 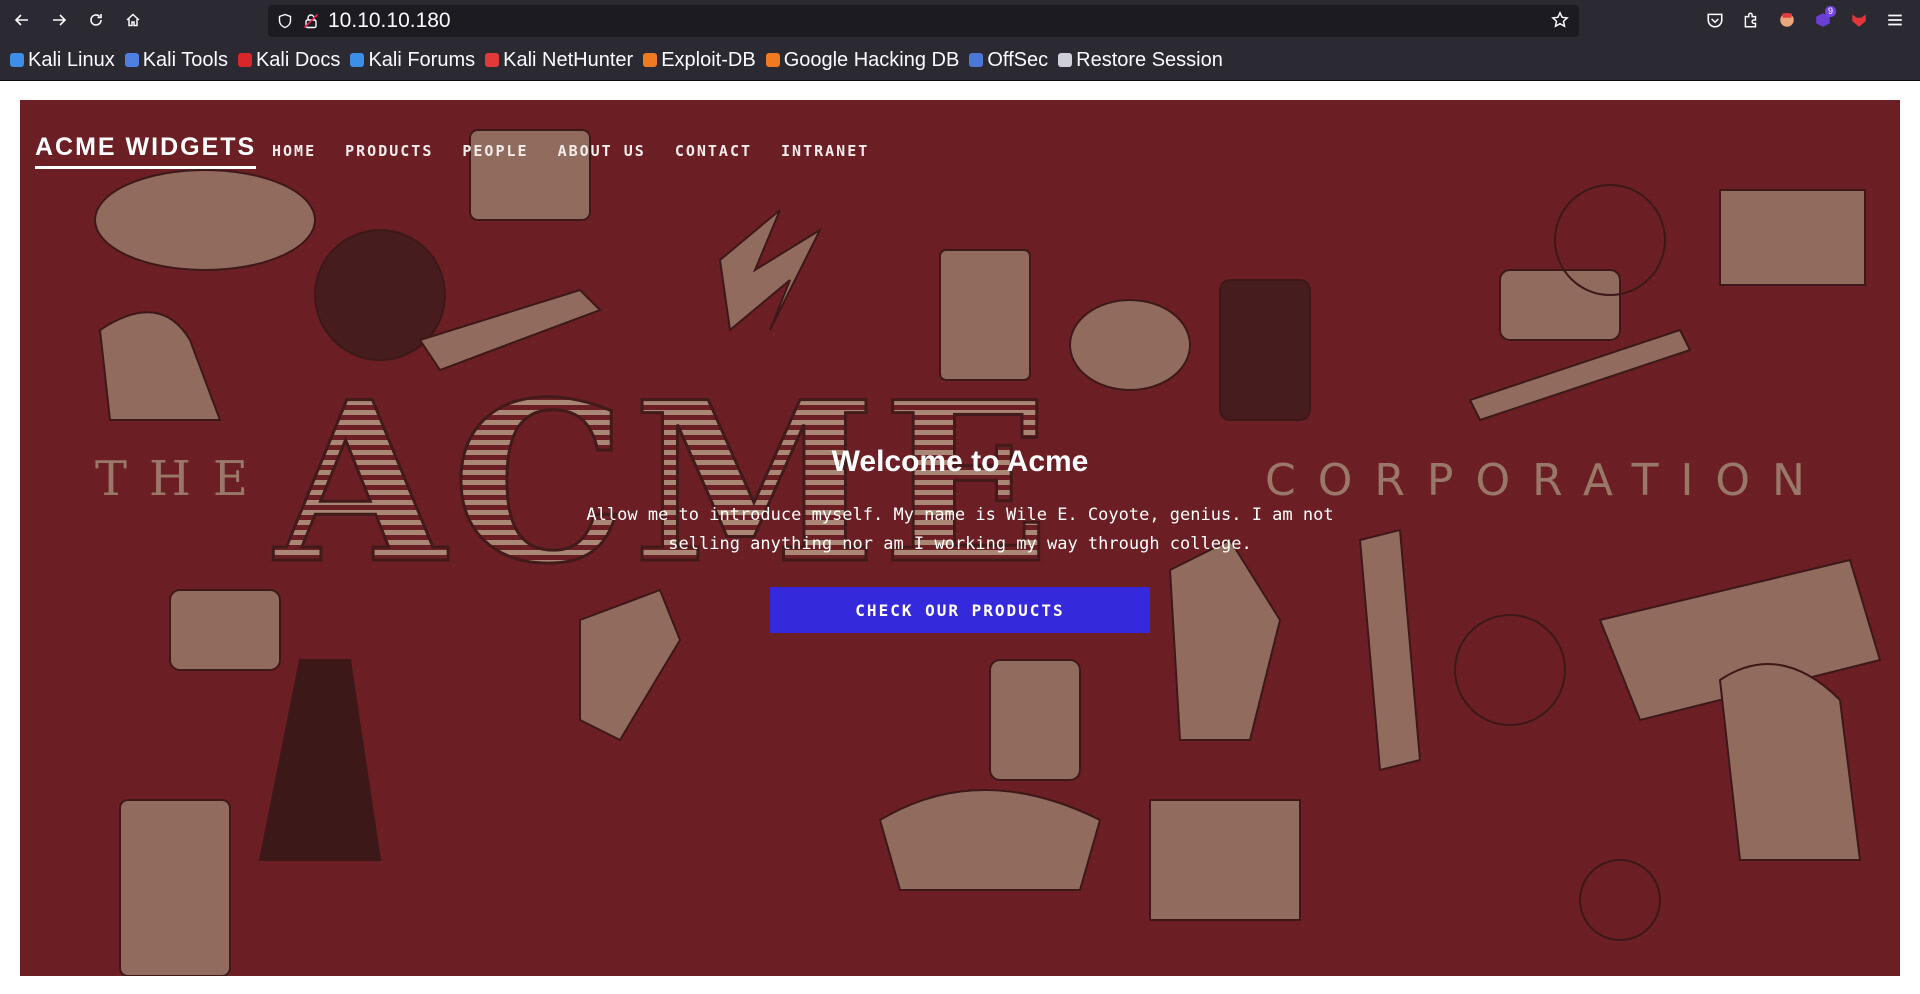 What do you see at coordinates (422, 59) in the screenshot?
I see `bookmark-label: Kali Forums` at bounding box center [422, 59].